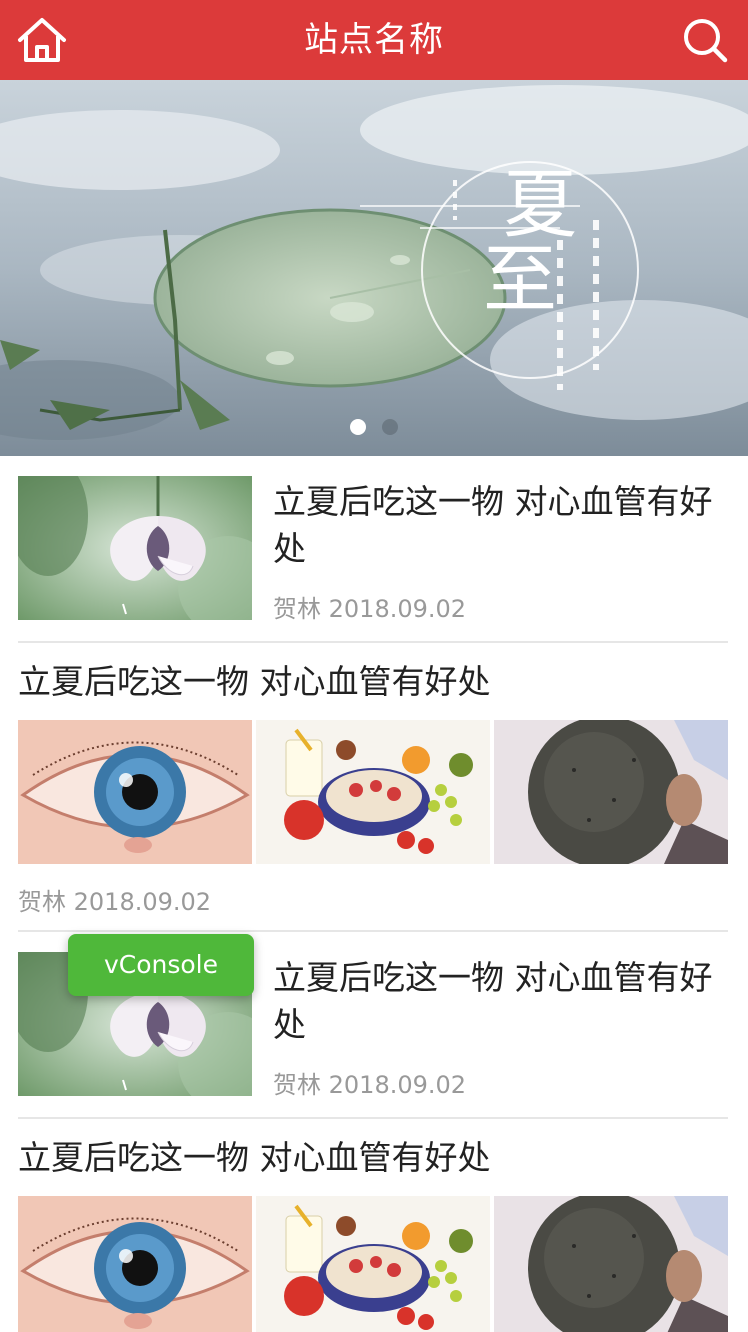  What do you see at coordinates (520, 280) in the screenshot?
I see `banner-calligraphy-2: 至` at bounding box center [520, 280].